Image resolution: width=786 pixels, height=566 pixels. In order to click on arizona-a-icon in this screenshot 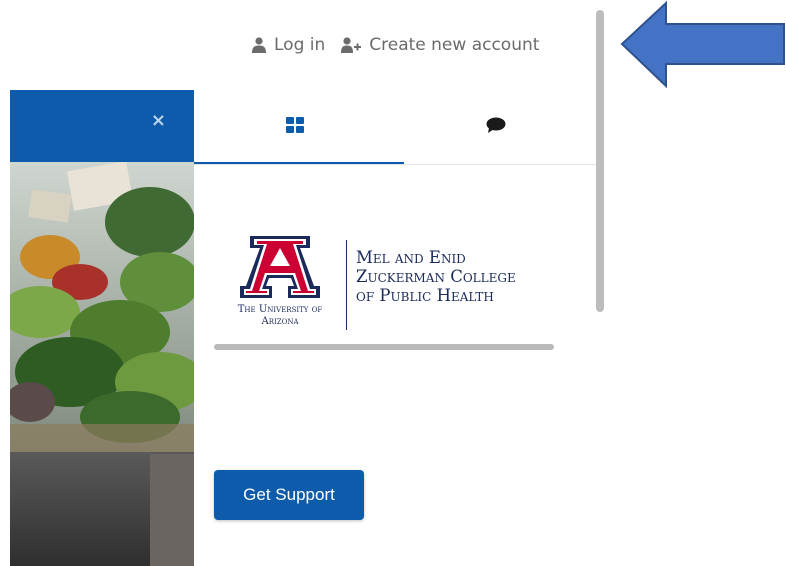, I will do `click(280, 267)`.